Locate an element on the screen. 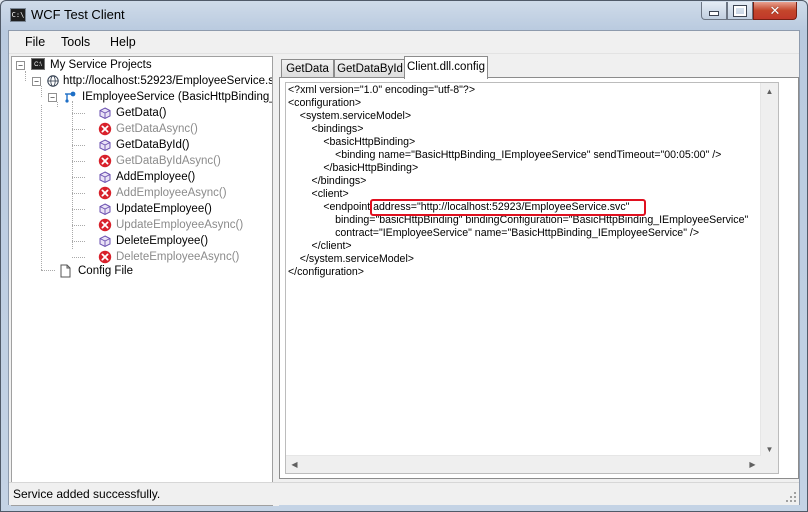  tree-operation-item: AddEmployeeAsync() is located at coordinates (183, 193).